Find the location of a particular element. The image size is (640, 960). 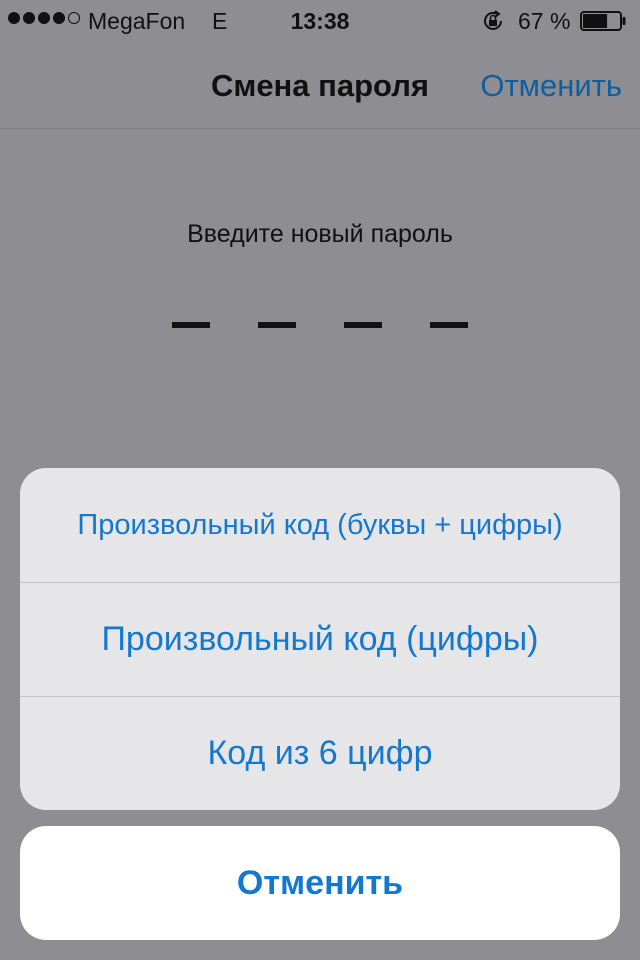

battery-icon is located at coordinates (603, 21).